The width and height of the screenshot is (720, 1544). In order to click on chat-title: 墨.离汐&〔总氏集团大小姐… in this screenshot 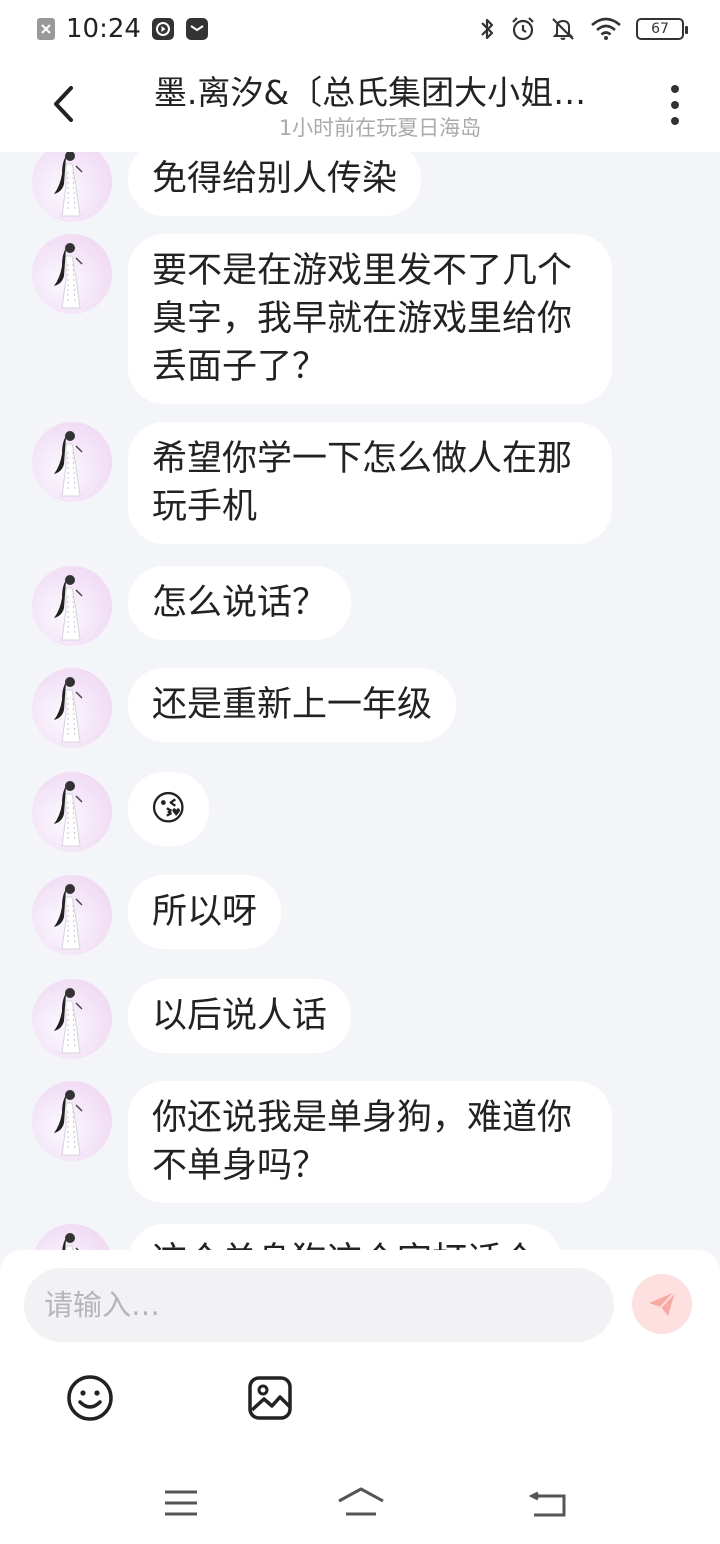, I will do `click(370, 92)`.